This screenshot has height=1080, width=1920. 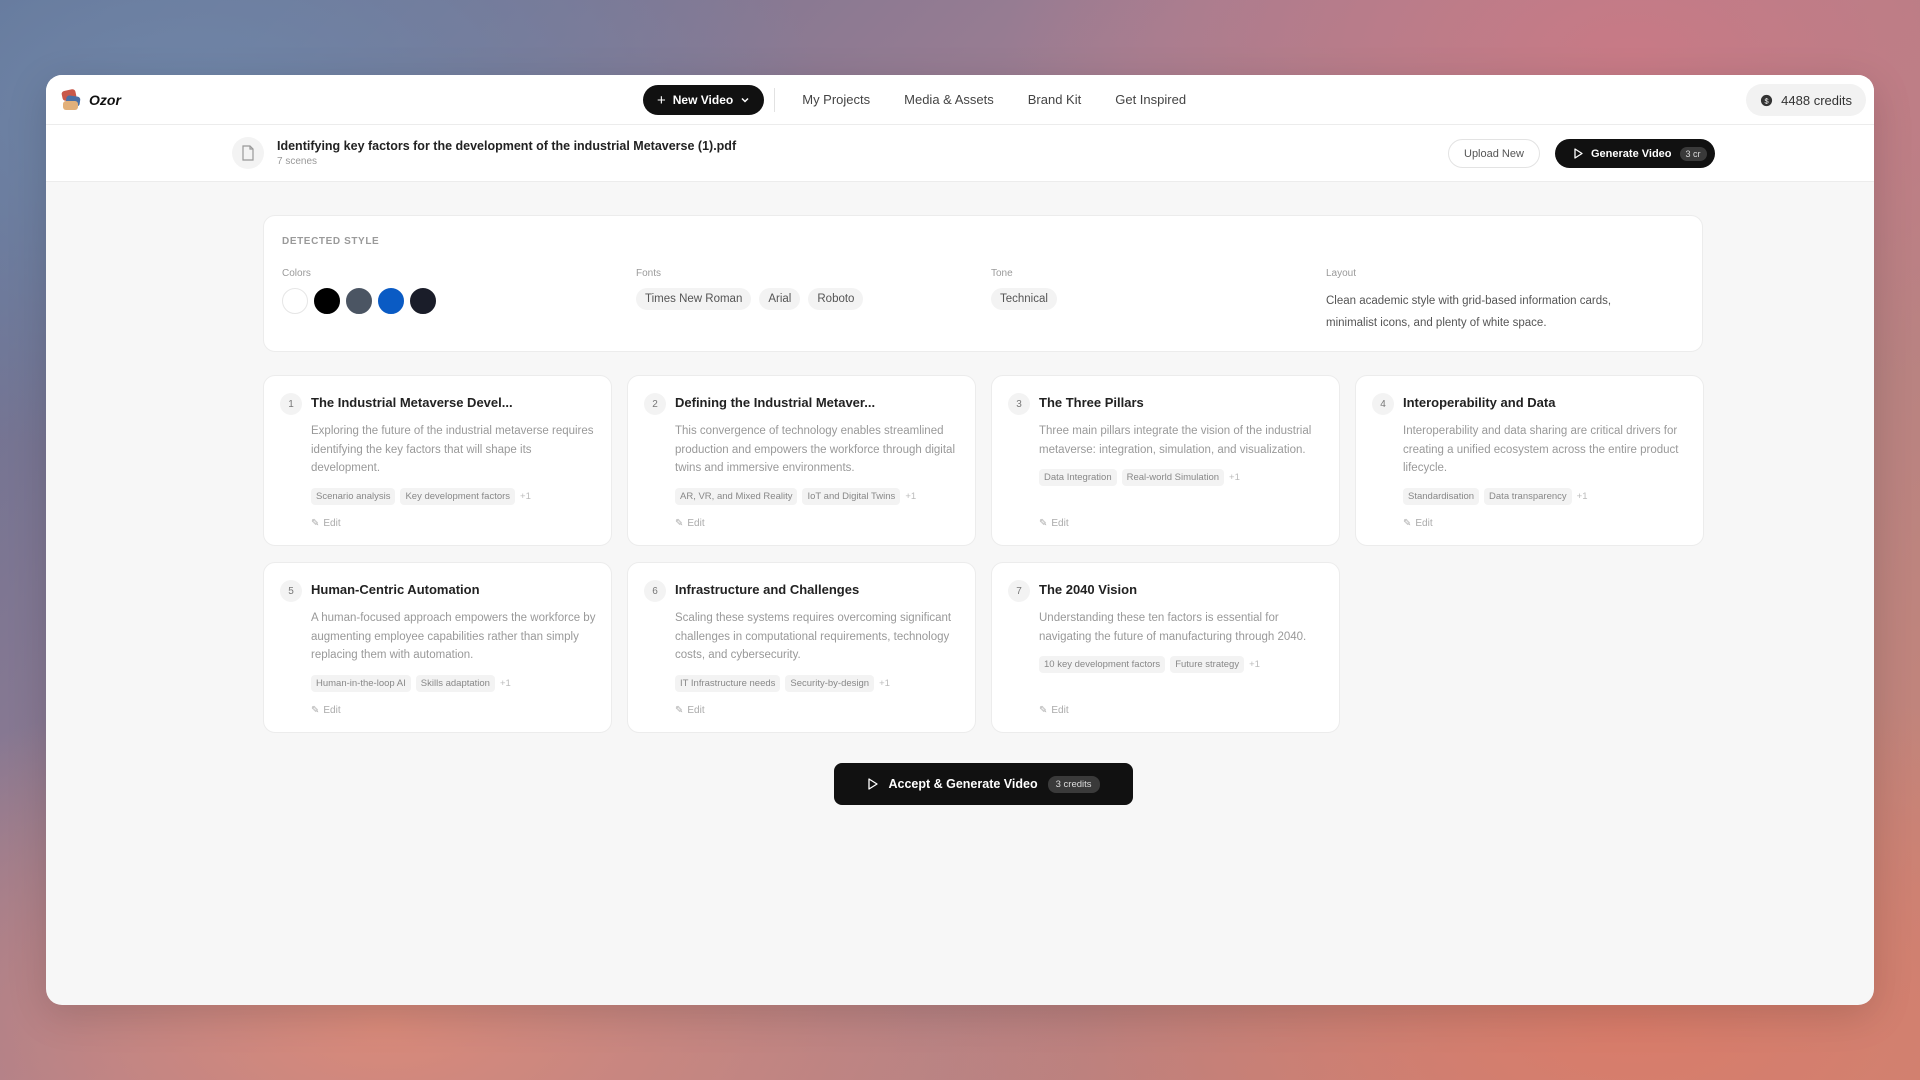 I want to click on font-chip: Roboto, so click(x=836, y=299).